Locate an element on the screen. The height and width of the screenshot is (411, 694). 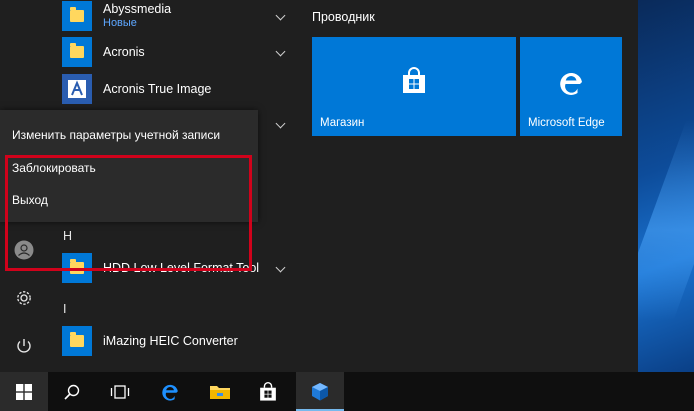
app-abyssmedia: Abyssmedia Новые is located at coordinates (177, 17).